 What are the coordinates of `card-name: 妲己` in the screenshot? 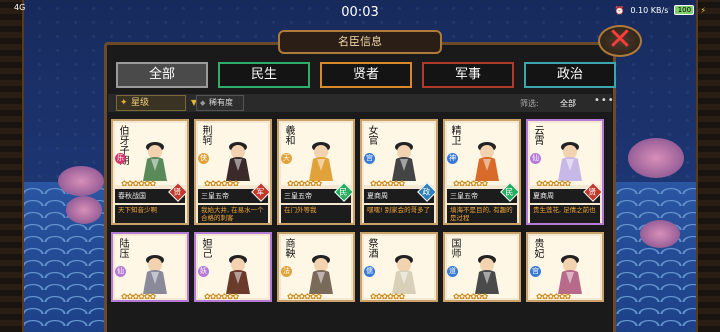 It's located at (205, 248).